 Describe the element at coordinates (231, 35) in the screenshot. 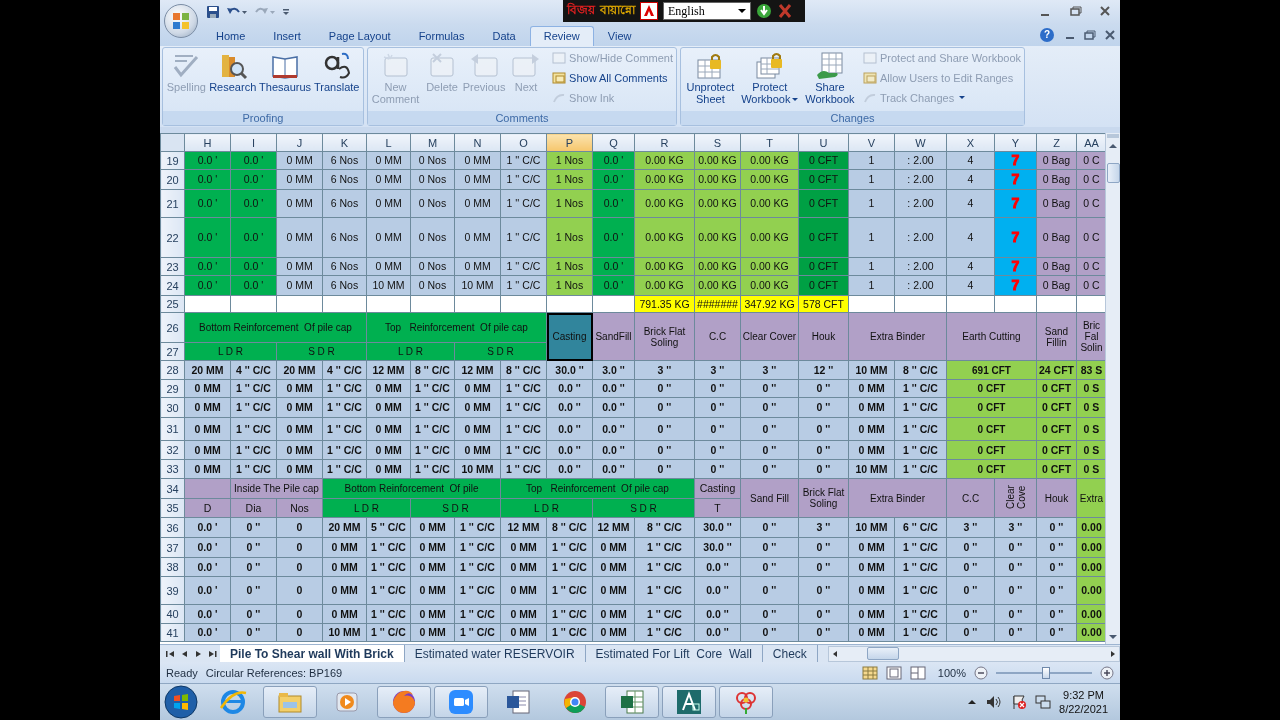

I see `ribbon-tab: Home` at that location.